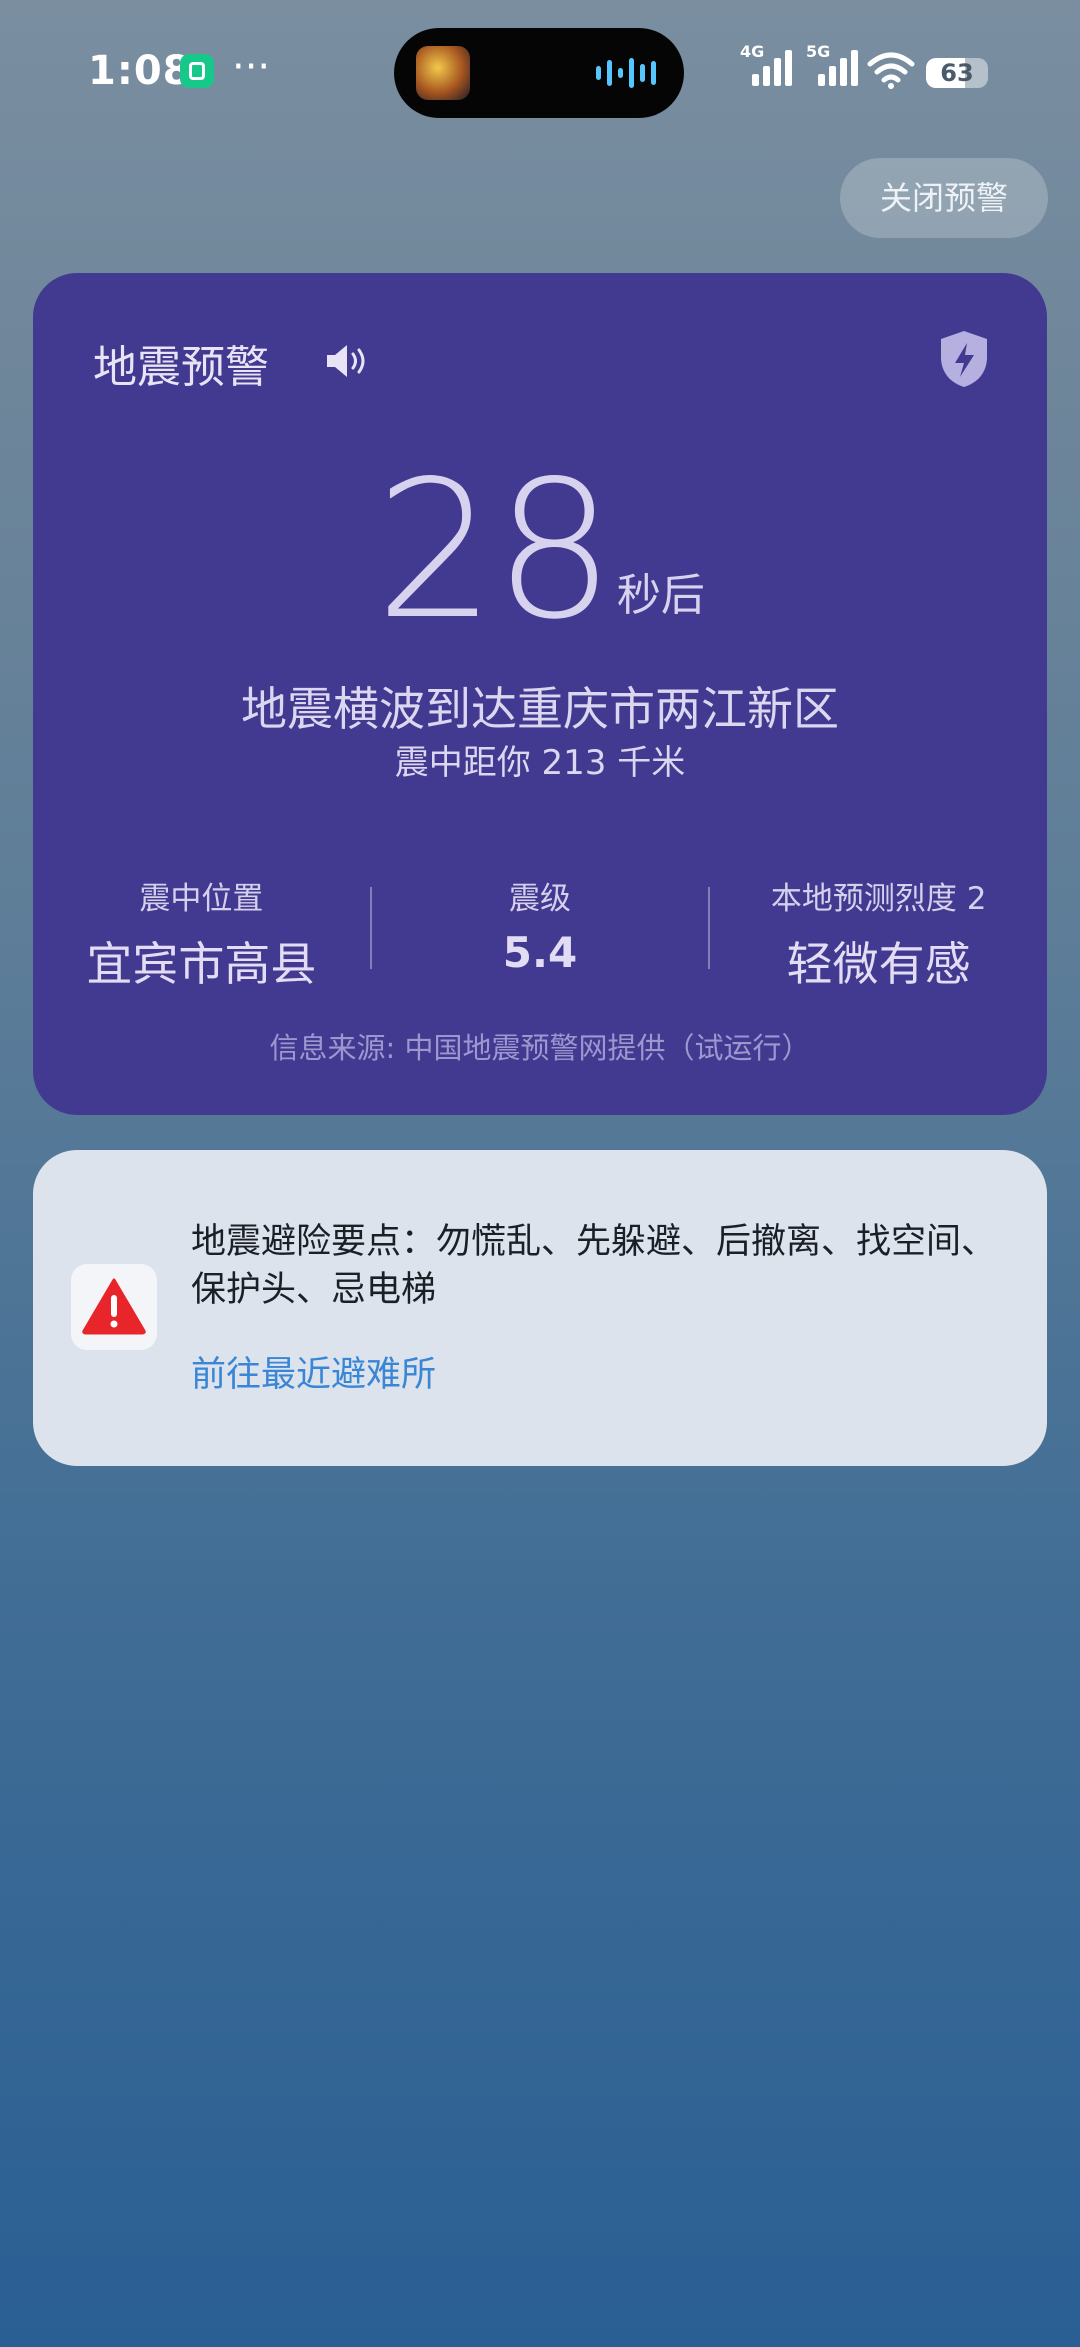 This screenshot has width=1080, height=2347. What do you see at coordinates (539, 73) in the screenshot?
I see `dynamic-island` at bounding box center [539, 73].